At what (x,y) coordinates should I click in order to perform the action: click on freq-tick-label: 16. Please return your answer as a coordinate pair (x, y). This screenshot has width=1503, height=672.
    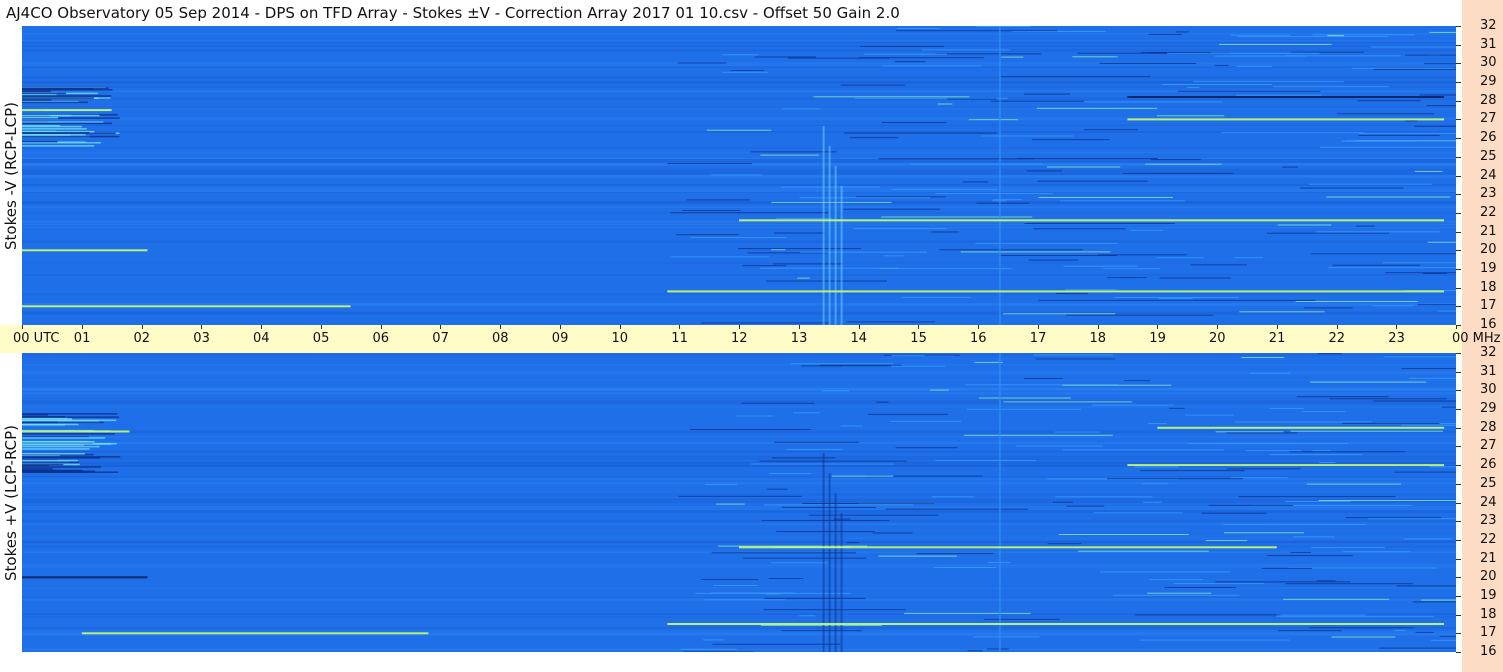
    Looking at the image, I should click on (1488, 324).